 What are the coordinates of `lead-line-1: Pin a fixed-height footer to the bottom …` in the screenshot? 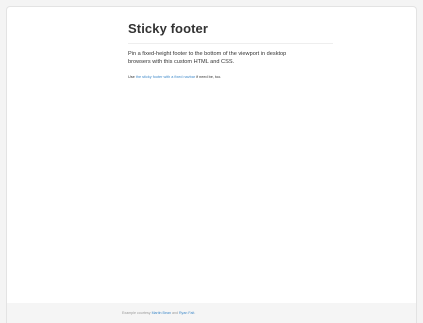 It's located at (207, 54).